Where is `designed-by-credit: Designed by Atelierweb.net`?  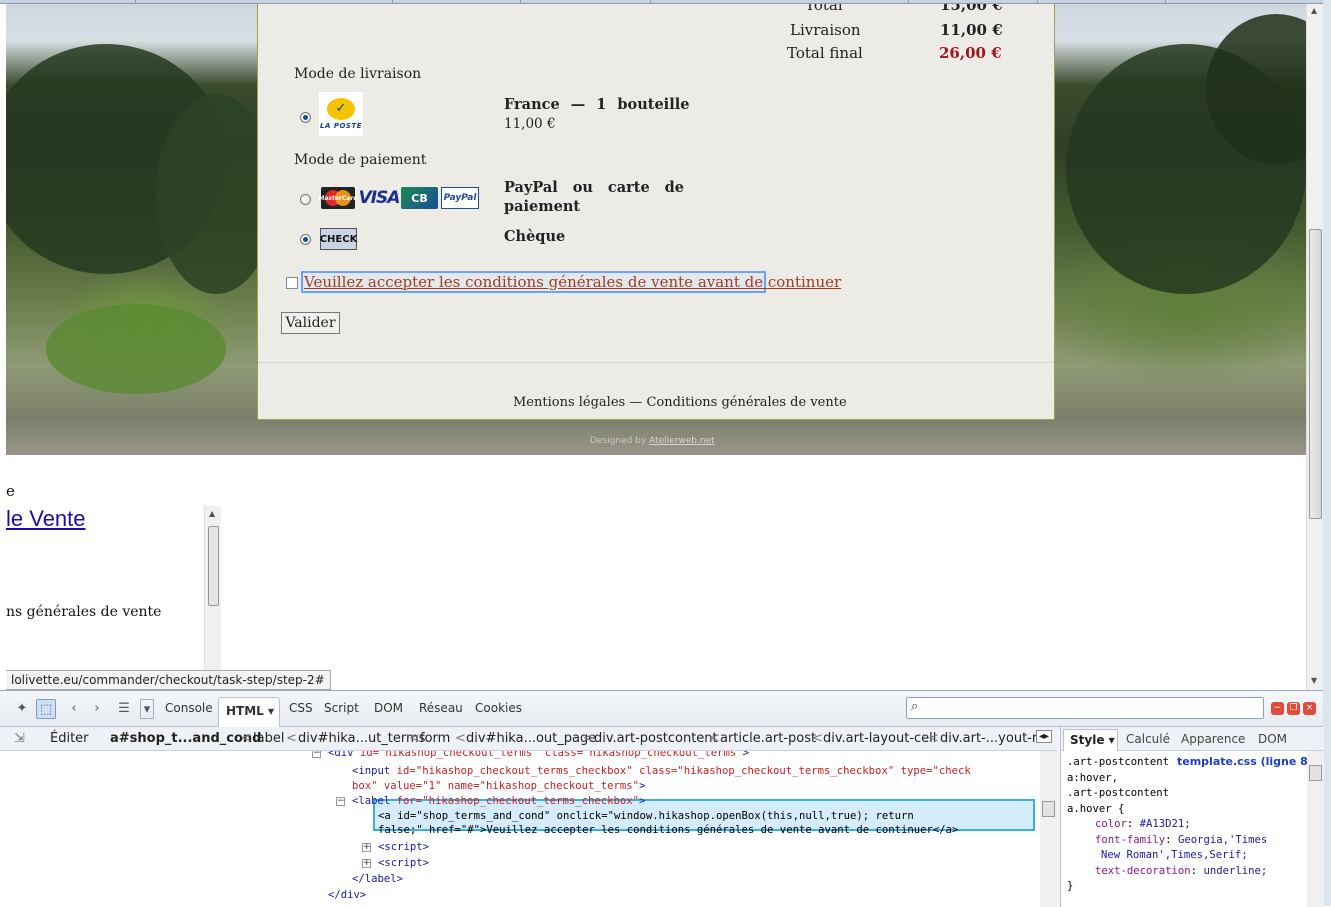 designed-by-credit: Designed by Atelierweb.net is located at coordinates (652, 441).